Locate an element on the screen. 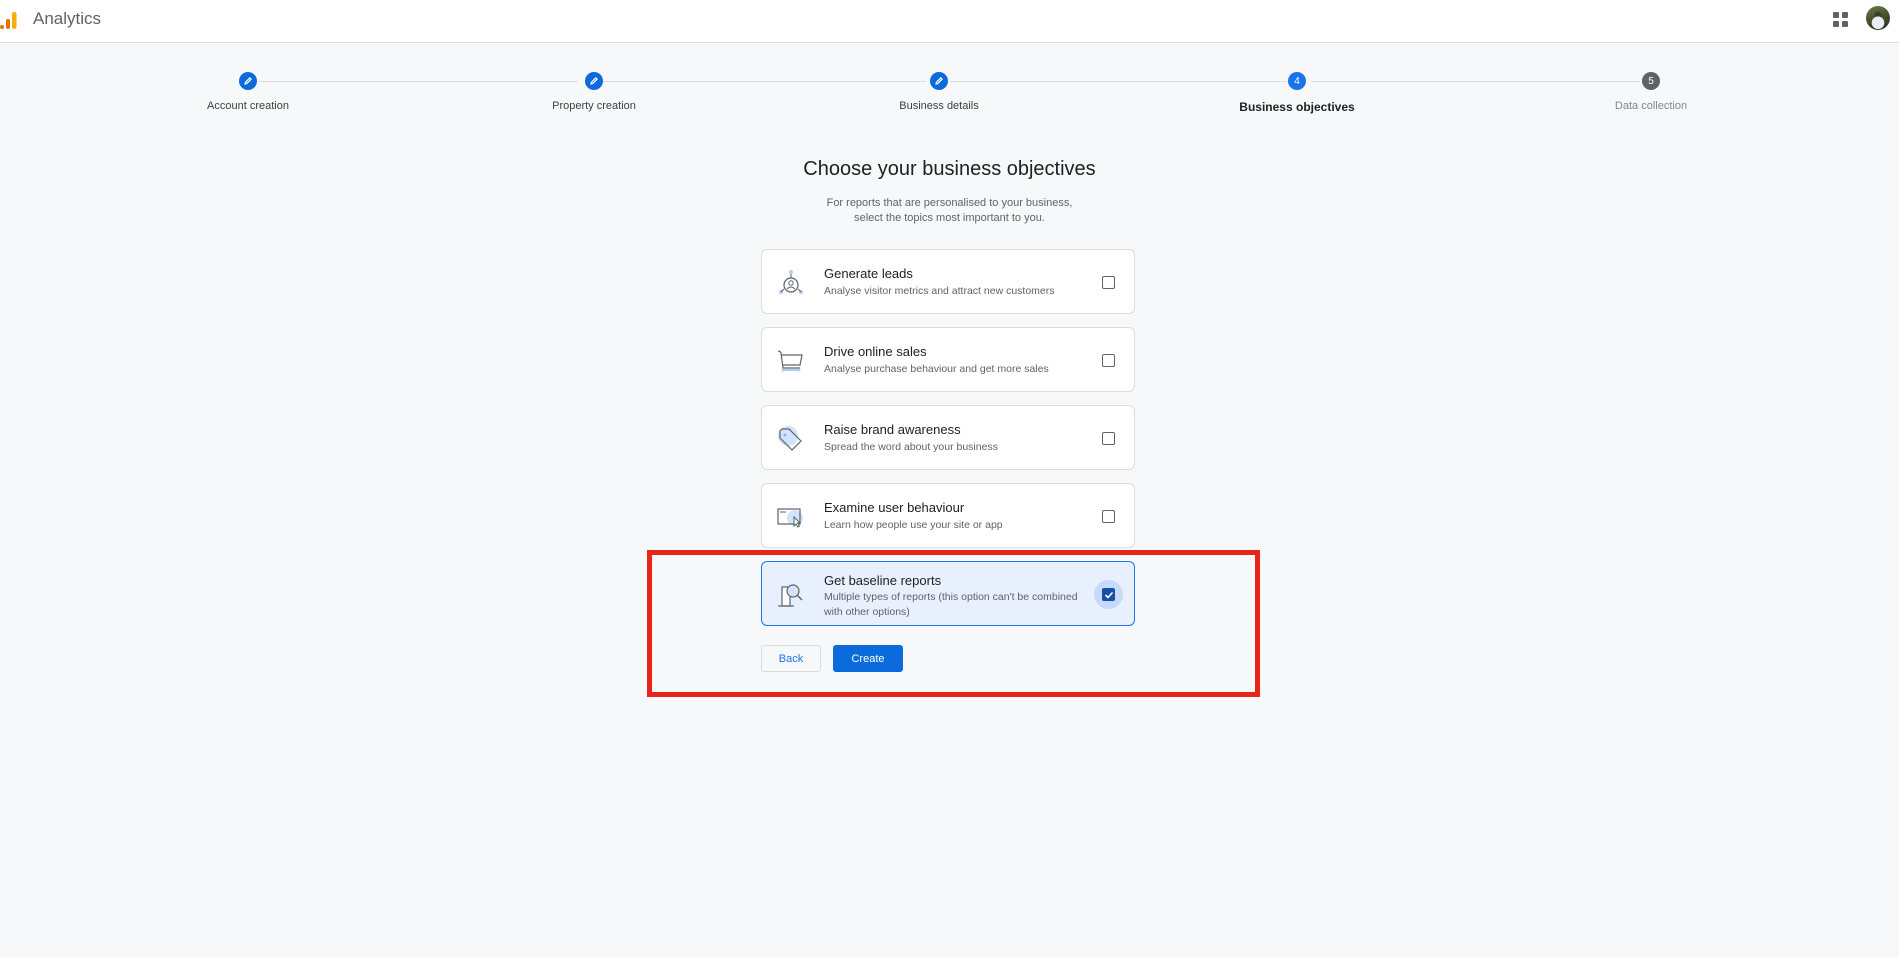 This screenshot has height=958, width=1899. step-label: Business objectives is located at coordinates (1297, 107).